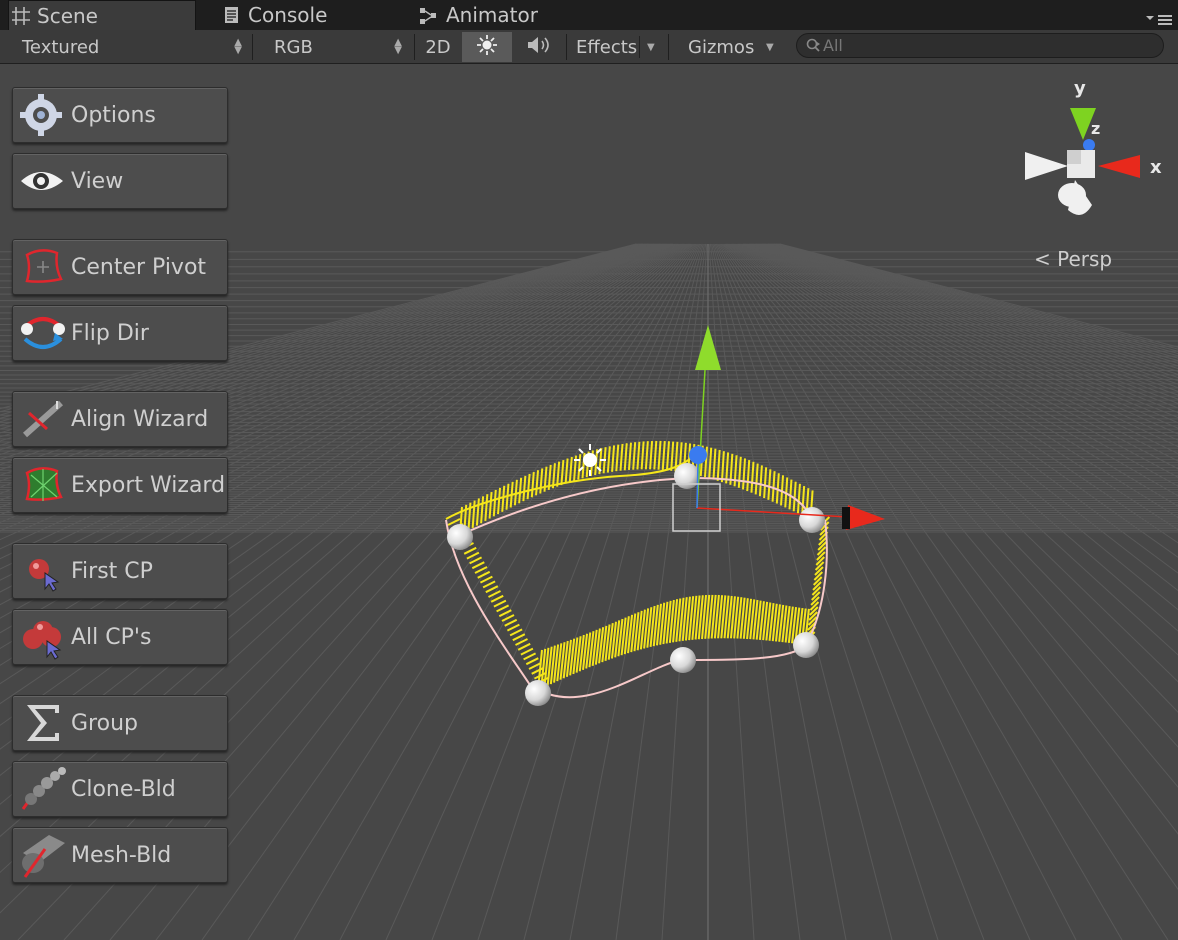 The width and height of the screenshot is (1178, 940). What do you see at coordinates (1156, 167) in the screenshot?
I see `axis-x-label: x` at bounding box center [1156, 167].